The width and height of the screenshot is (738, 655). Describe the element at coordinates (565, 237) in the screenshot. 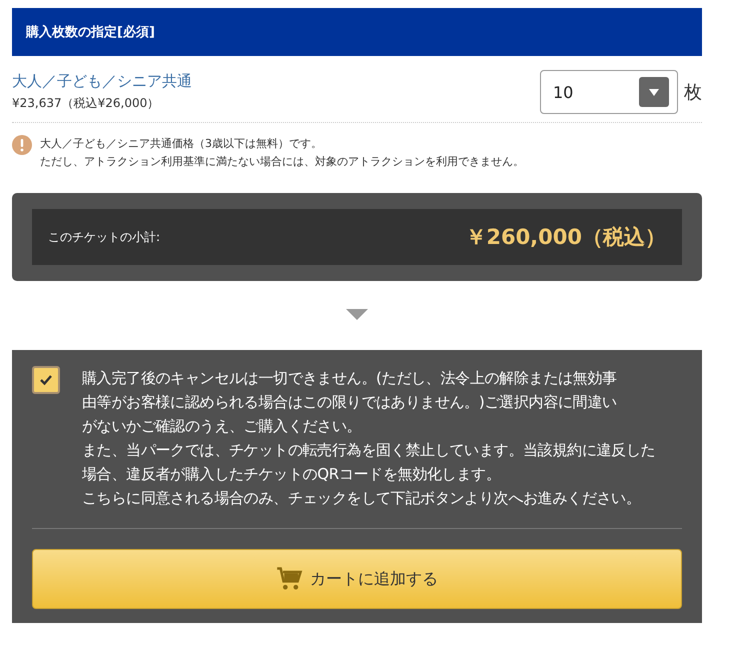

I see `subtotal-amount: ￥260,000（税込）` at that location.